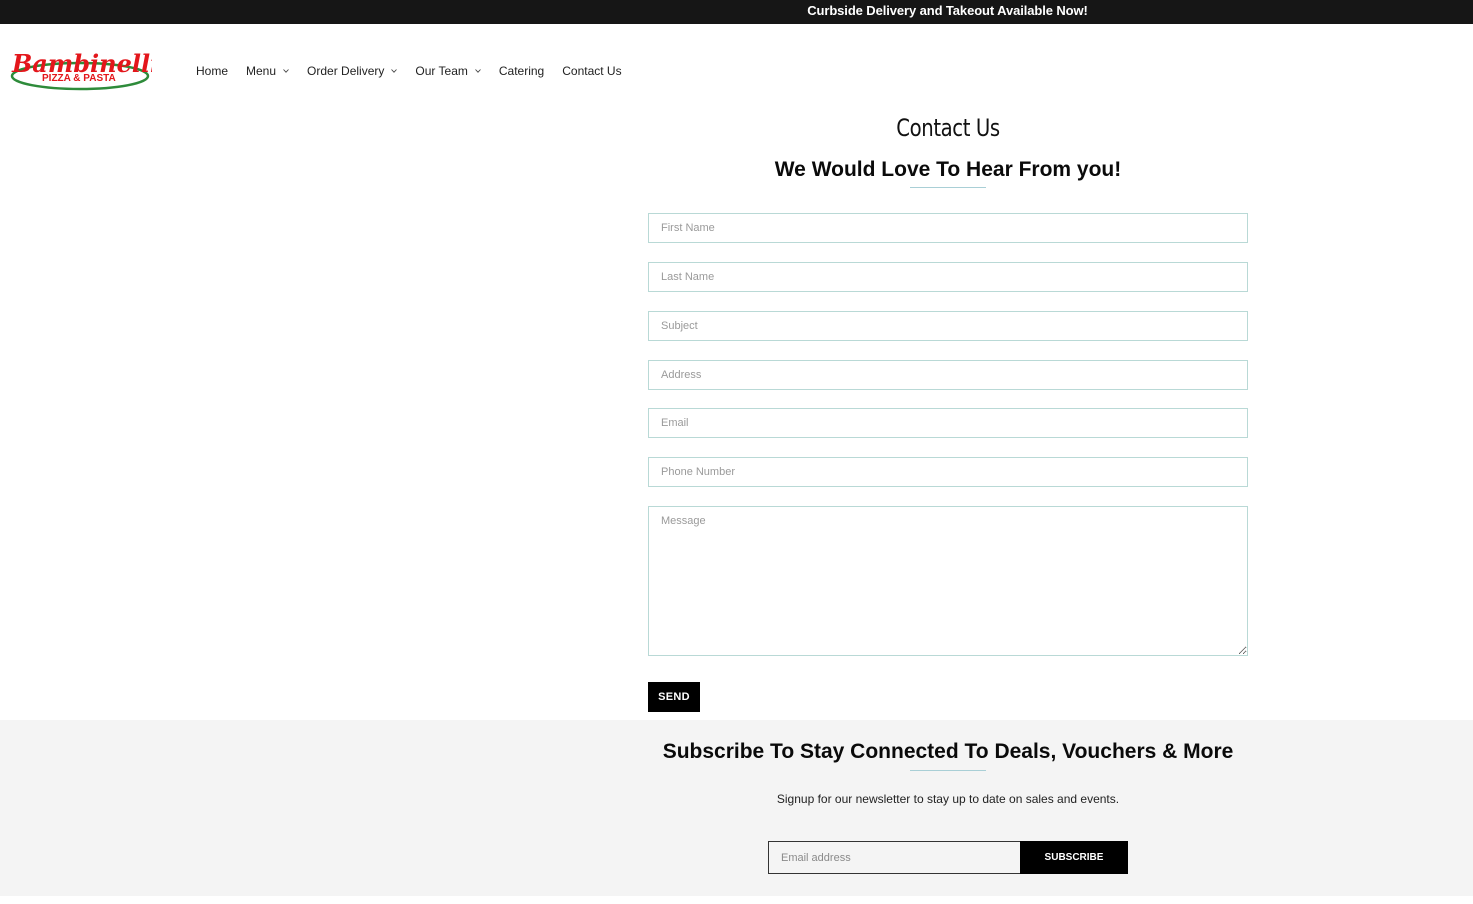 The width and height of the screenshot is (1473, 904). I want to click on phone-number-field, so click(948, 472).